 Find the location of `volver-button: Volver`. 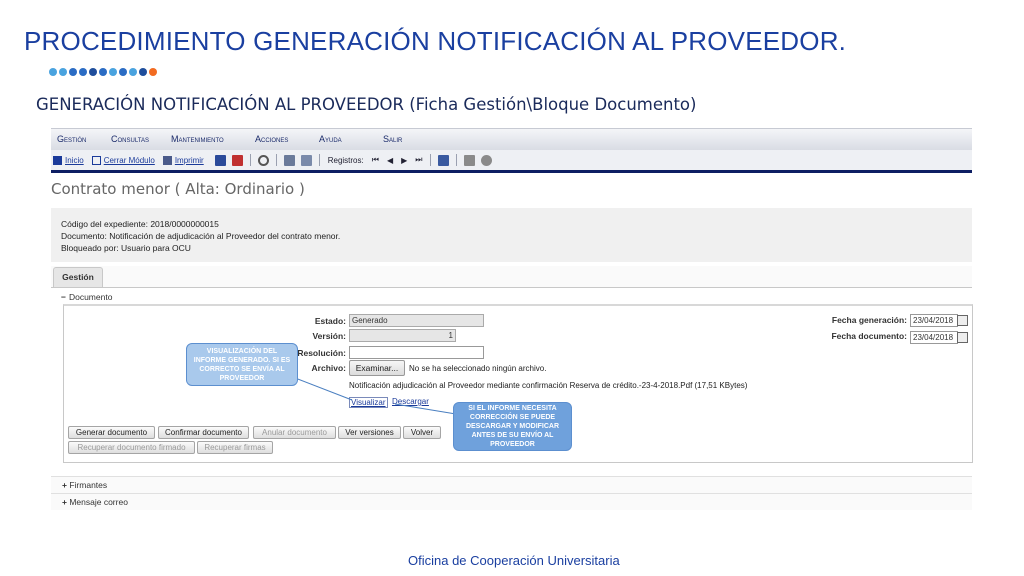

volver-button: Volver is located at coordinates (422, 432).